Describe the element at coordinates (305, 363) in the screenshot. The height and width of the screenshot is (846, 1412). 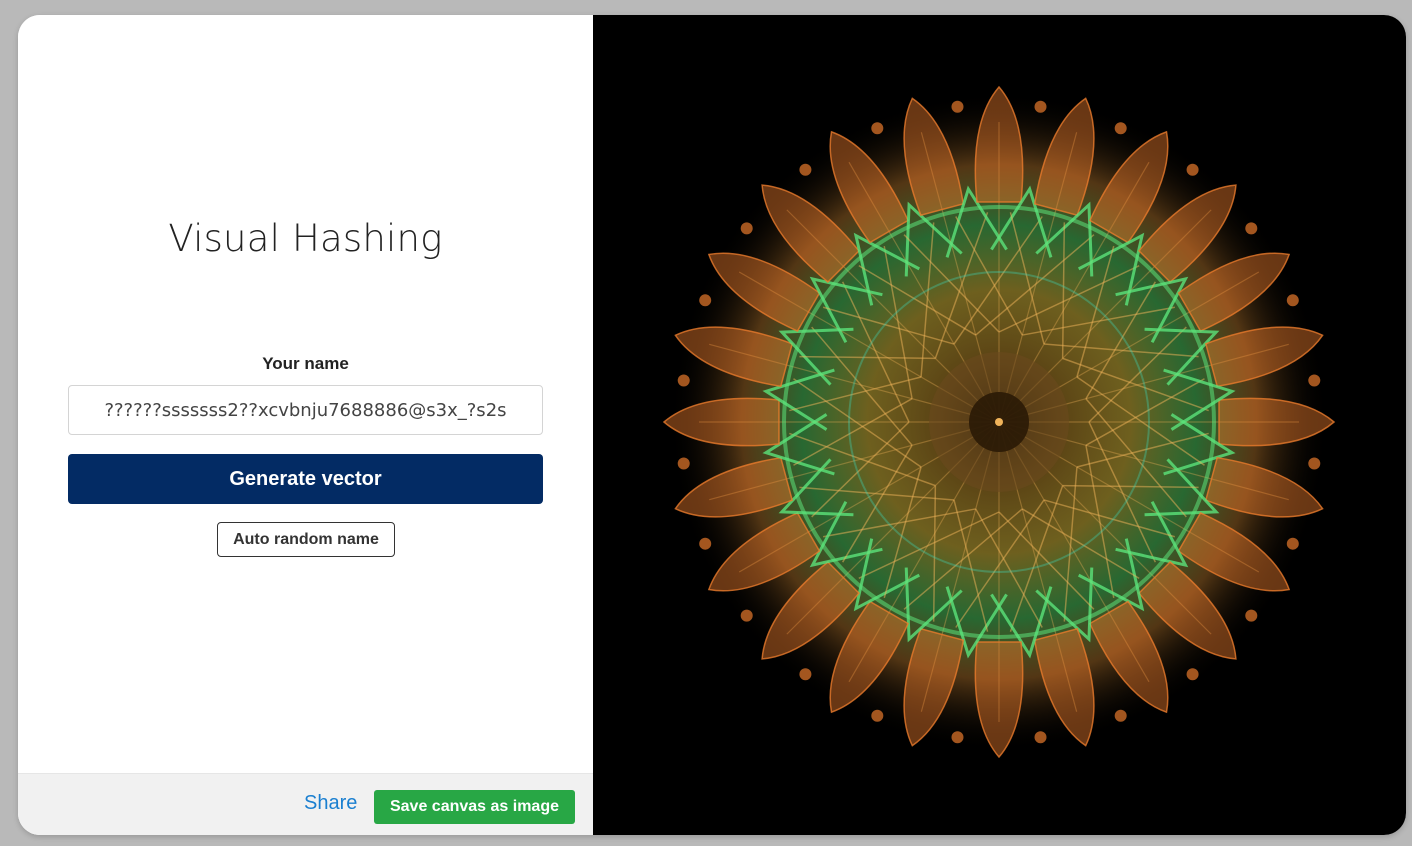
I see `name-label: Your name` at that location.